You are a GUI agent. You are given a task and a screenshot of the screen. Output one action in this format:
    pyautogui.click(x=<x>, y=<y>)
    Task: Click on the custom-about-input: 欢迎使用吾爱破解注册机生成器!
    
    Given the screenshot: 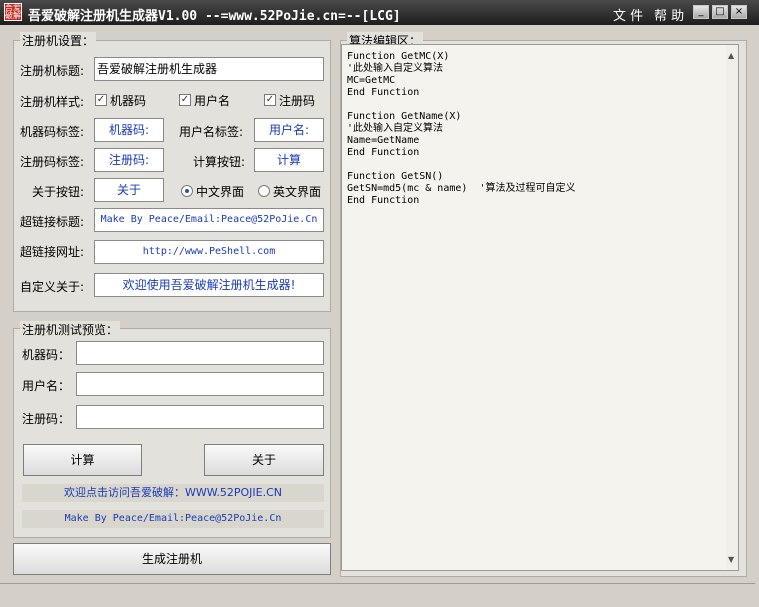 What is the action you would take?
    pyautogui.click(x=209, y=285)
    